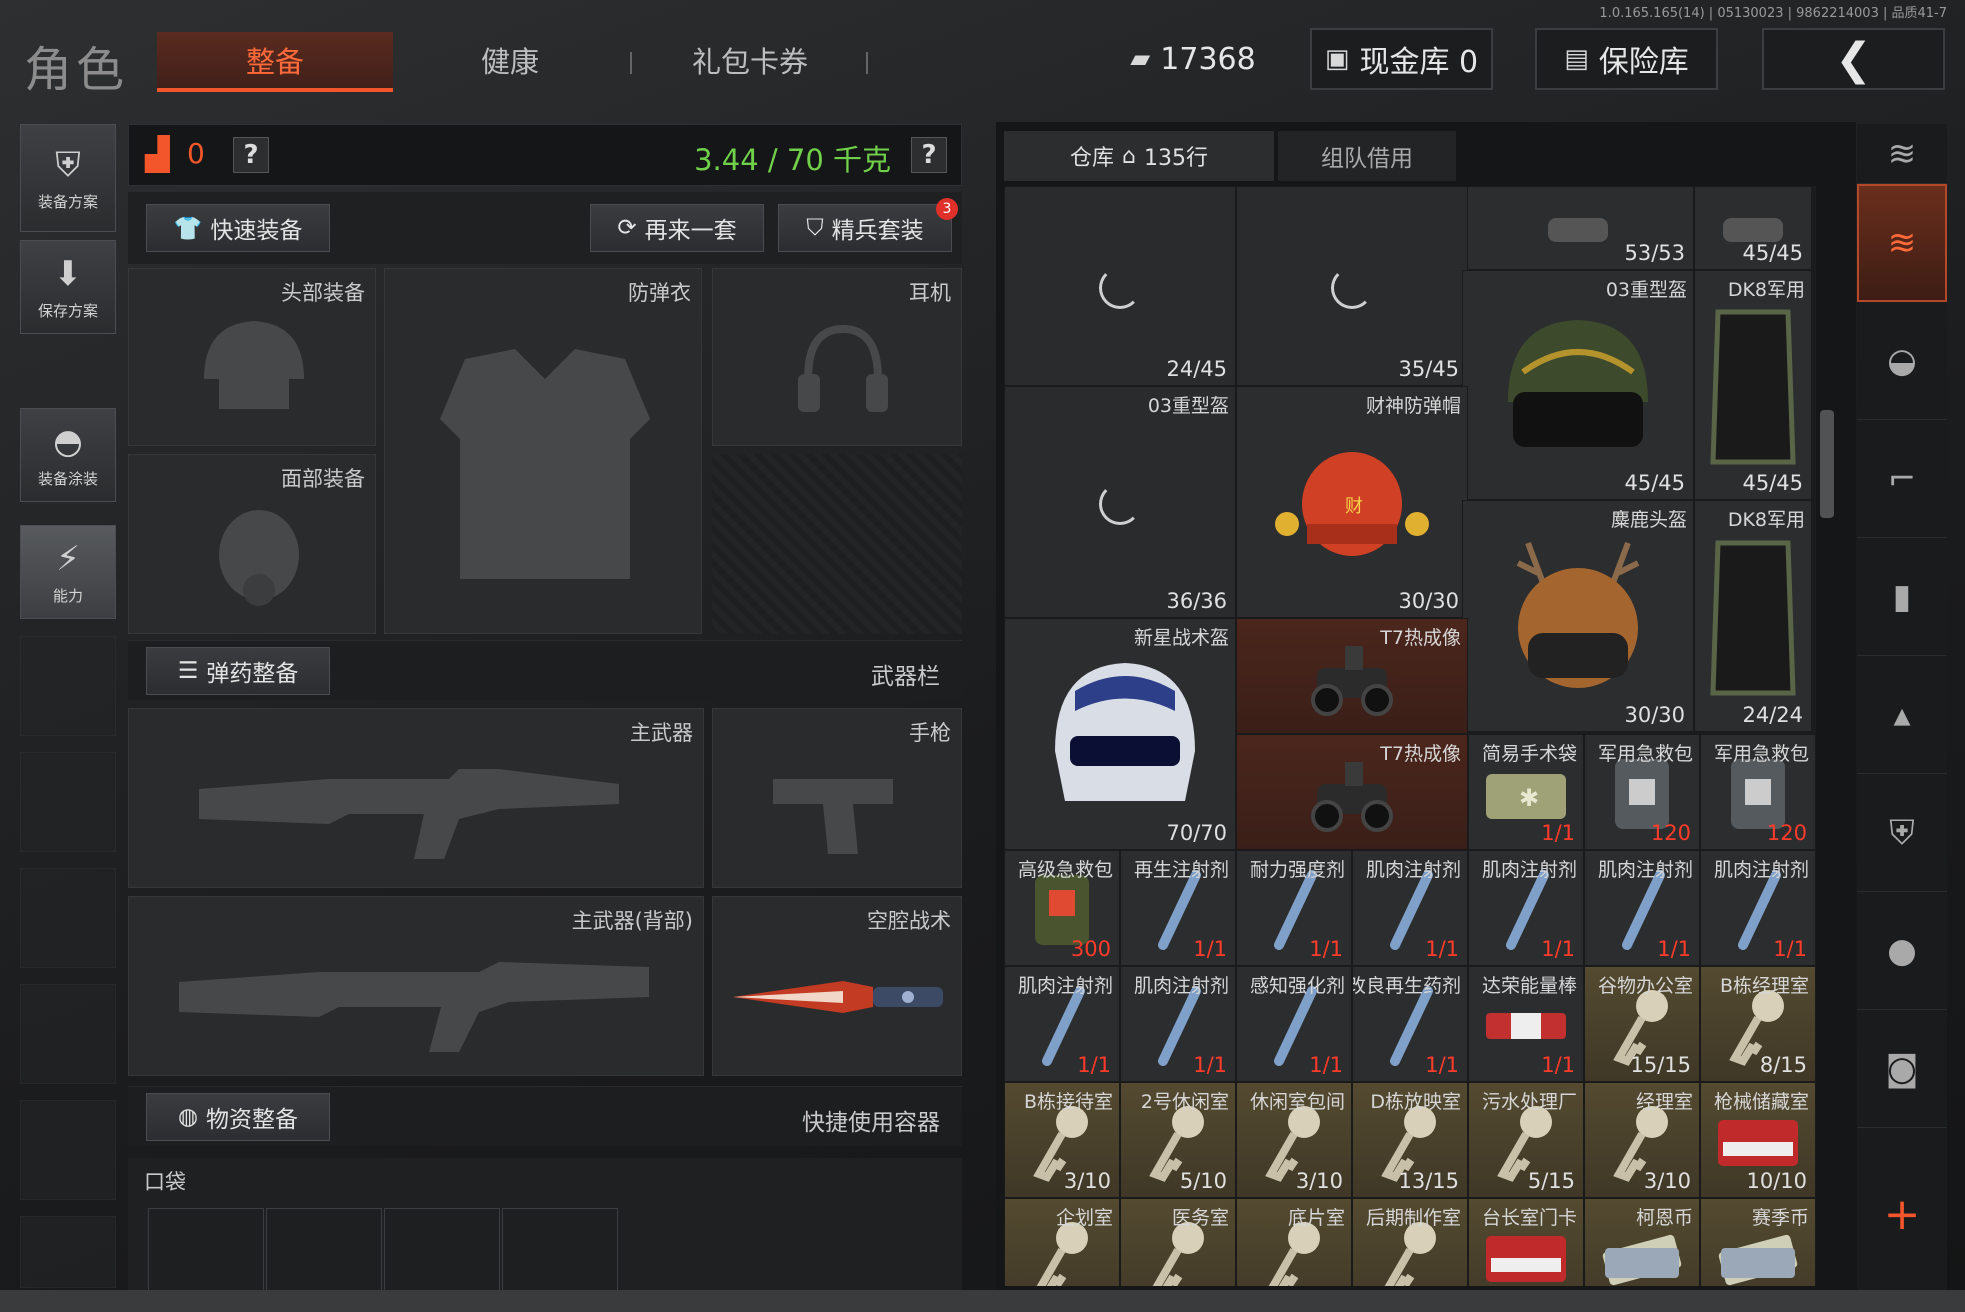  Describe the element at coordinates (1401, 59) in the screenshot. I see `cash-vault-button: ▣ 现金库 0` at that location.